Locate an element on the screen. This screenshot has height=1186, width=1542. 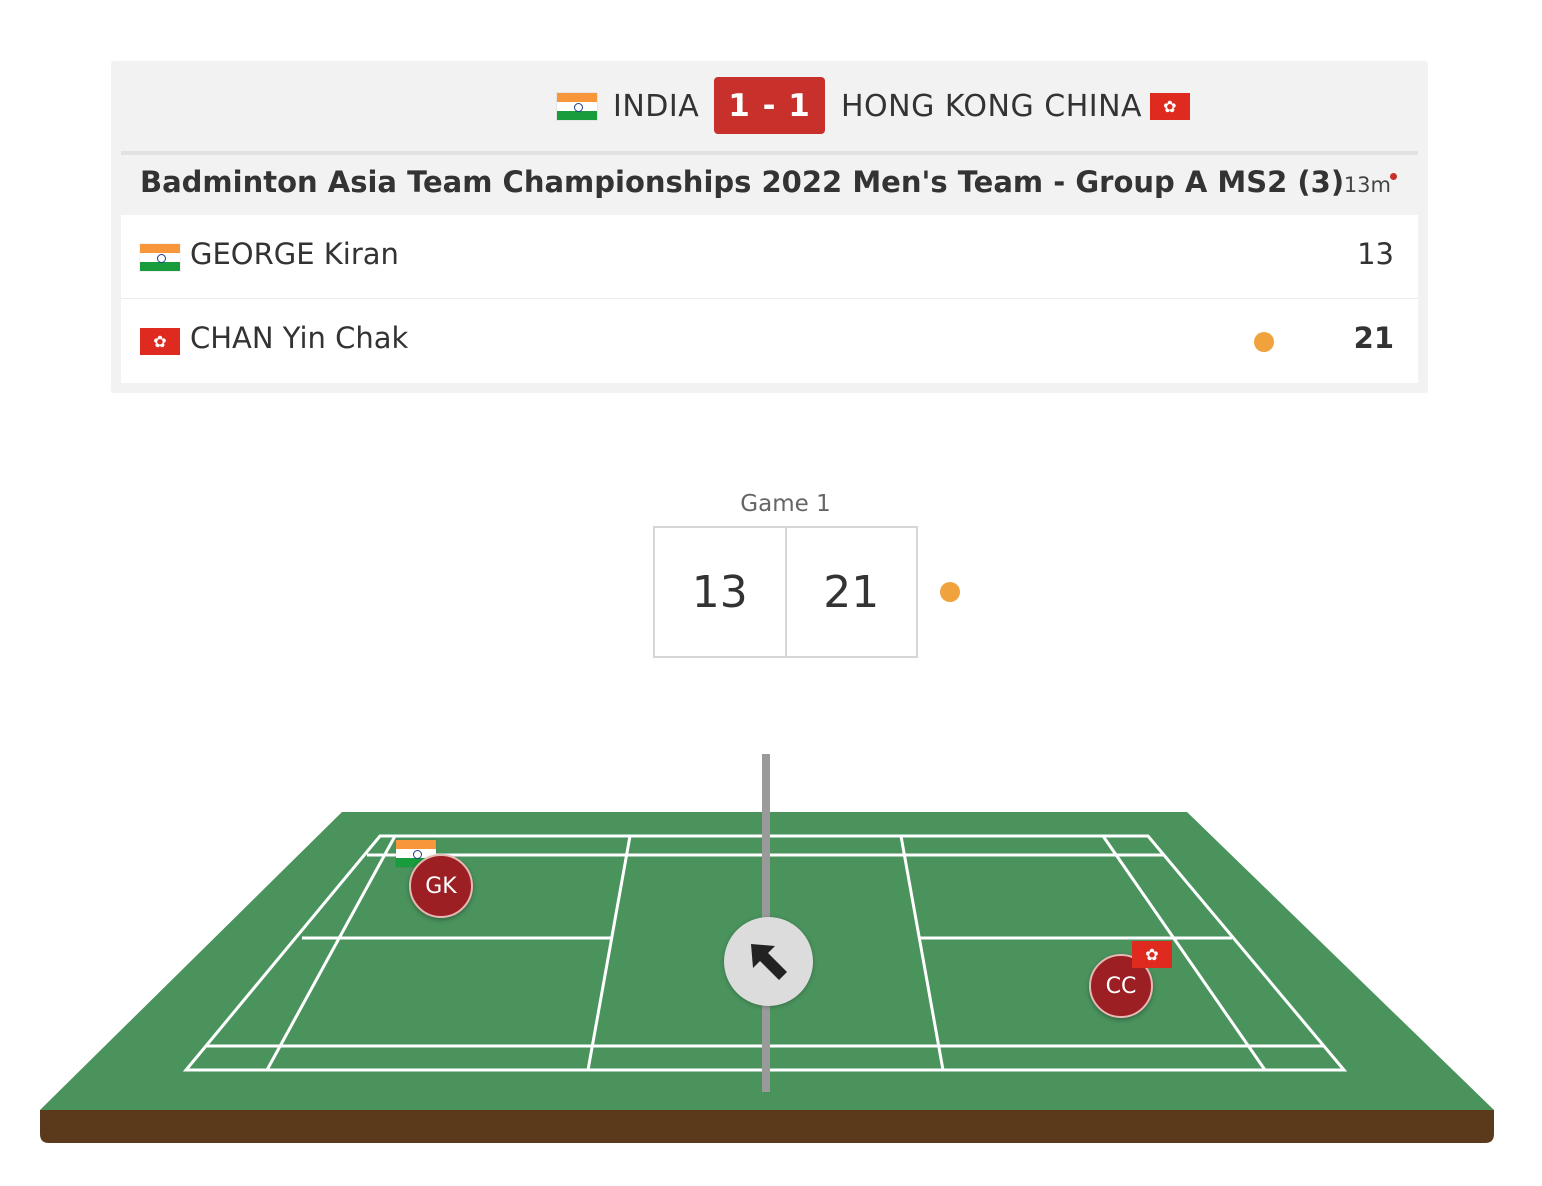
team-india: INDIA is located at coordinates (628, 106).